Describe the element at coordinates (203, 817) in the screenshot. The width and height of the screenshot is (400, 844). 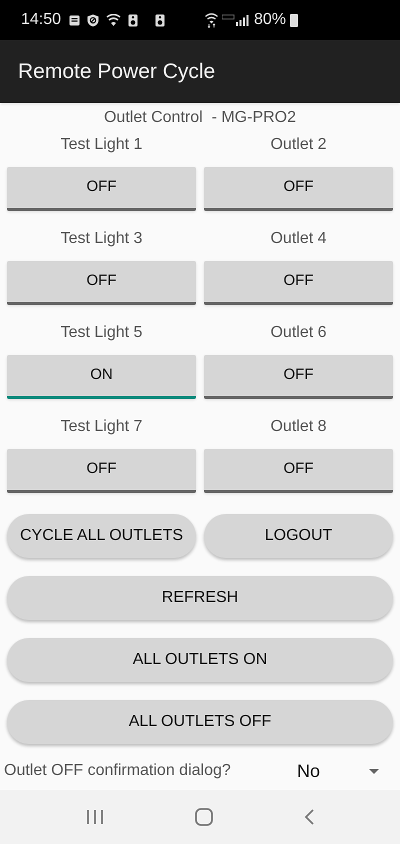
I see `home-icon` at that location.